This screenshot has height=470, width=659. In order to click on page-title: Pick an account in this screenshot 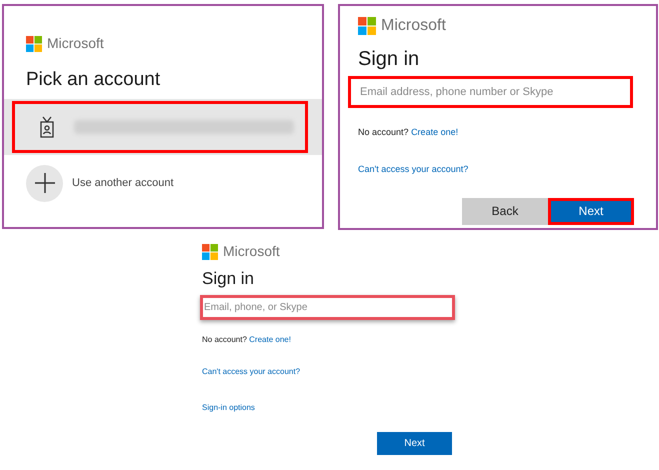, I will do `click(93, 80)`.